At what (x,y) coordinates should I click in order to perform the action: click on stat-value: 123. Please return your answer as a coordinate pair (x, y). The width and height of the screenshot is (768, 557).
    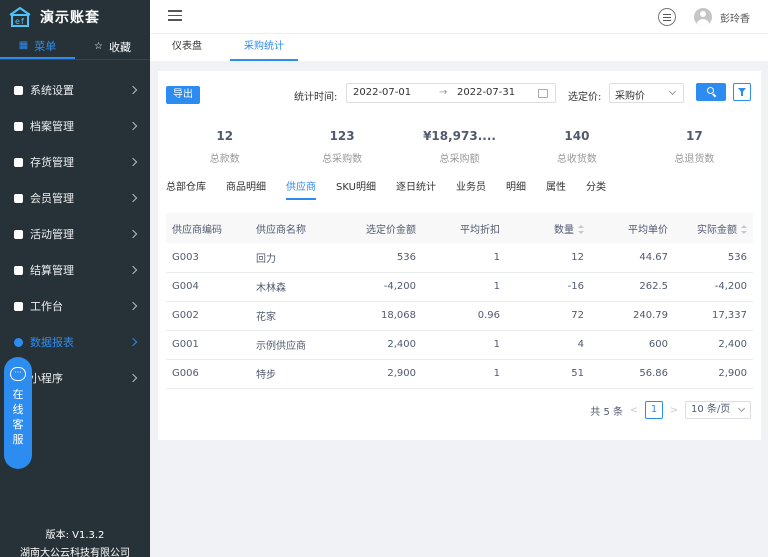
    Looking at the image, I should click on (342, 136).